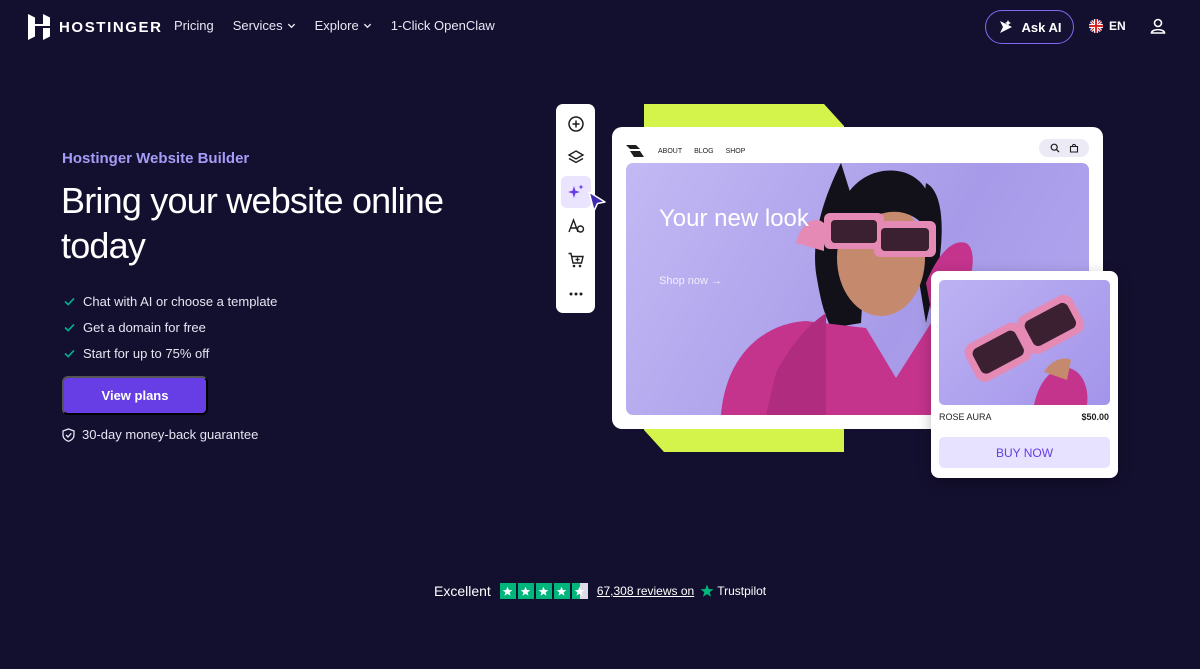 Image resolution: width=1200 pixels, height=669 pixels. I want to click on view-plans-button: View plans, so click(135, 395).